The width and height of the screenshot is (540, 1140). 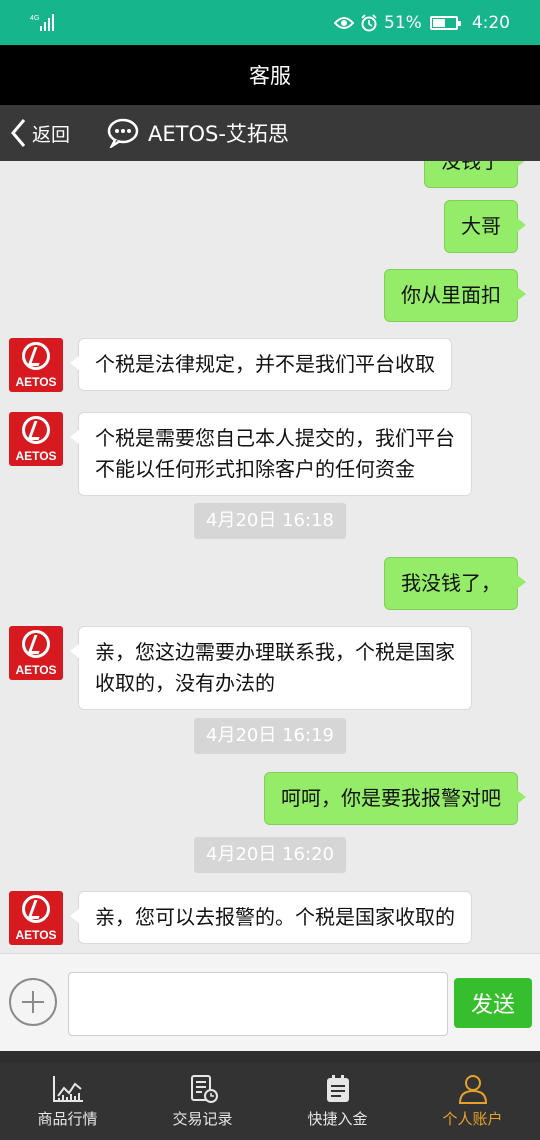 What do you see at coordinates (33, 1002) in the screenshot?
I see `add-attachment-button` at bounding box center [33, 1002].